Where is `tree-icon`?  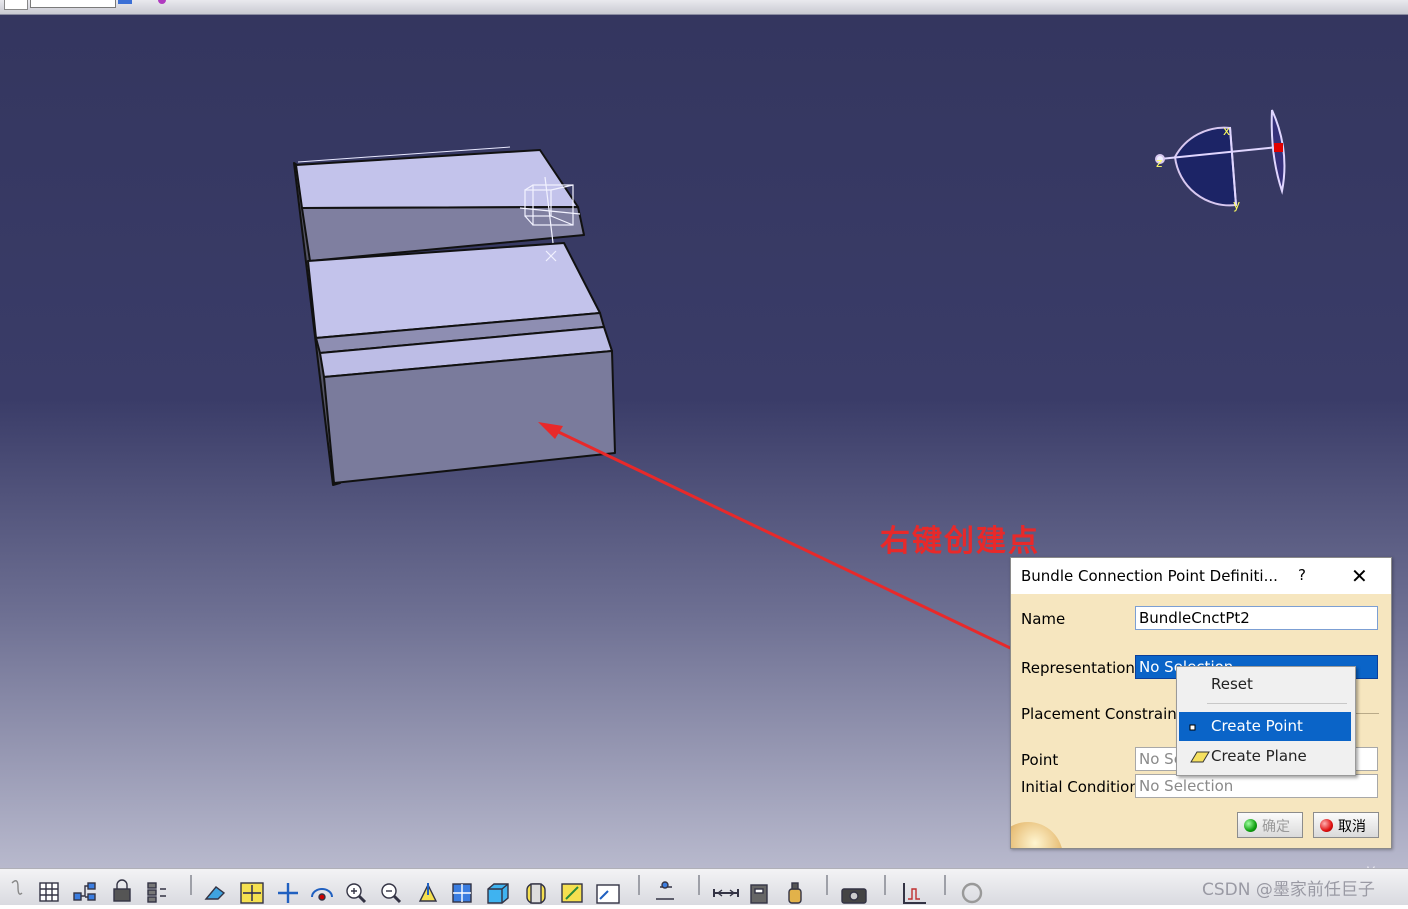 tree-icon is located at coordinates (84, 891).